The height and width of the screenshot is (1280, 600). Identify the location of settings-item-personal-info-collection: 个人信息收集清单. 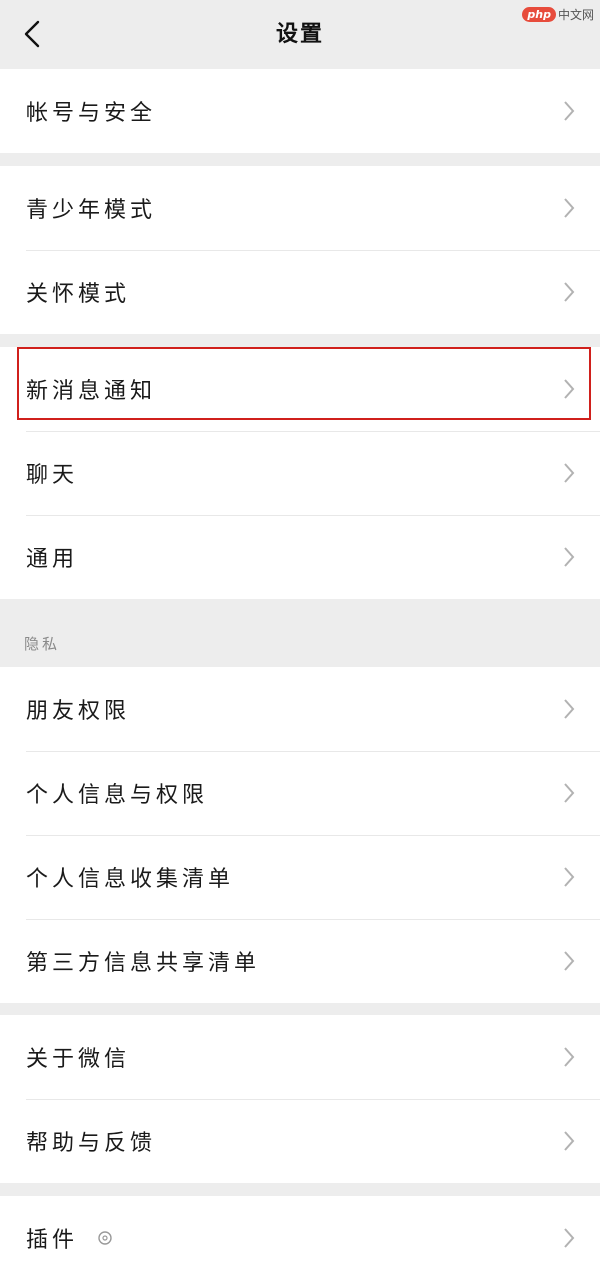
(300, 877).